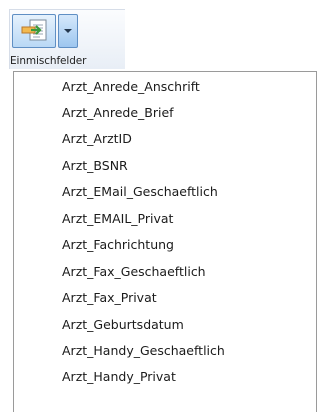  Describe the element at coordinates (165, 298) in the screenshot. I see `menu-item: Arzt_Fax_Privat` at that location.